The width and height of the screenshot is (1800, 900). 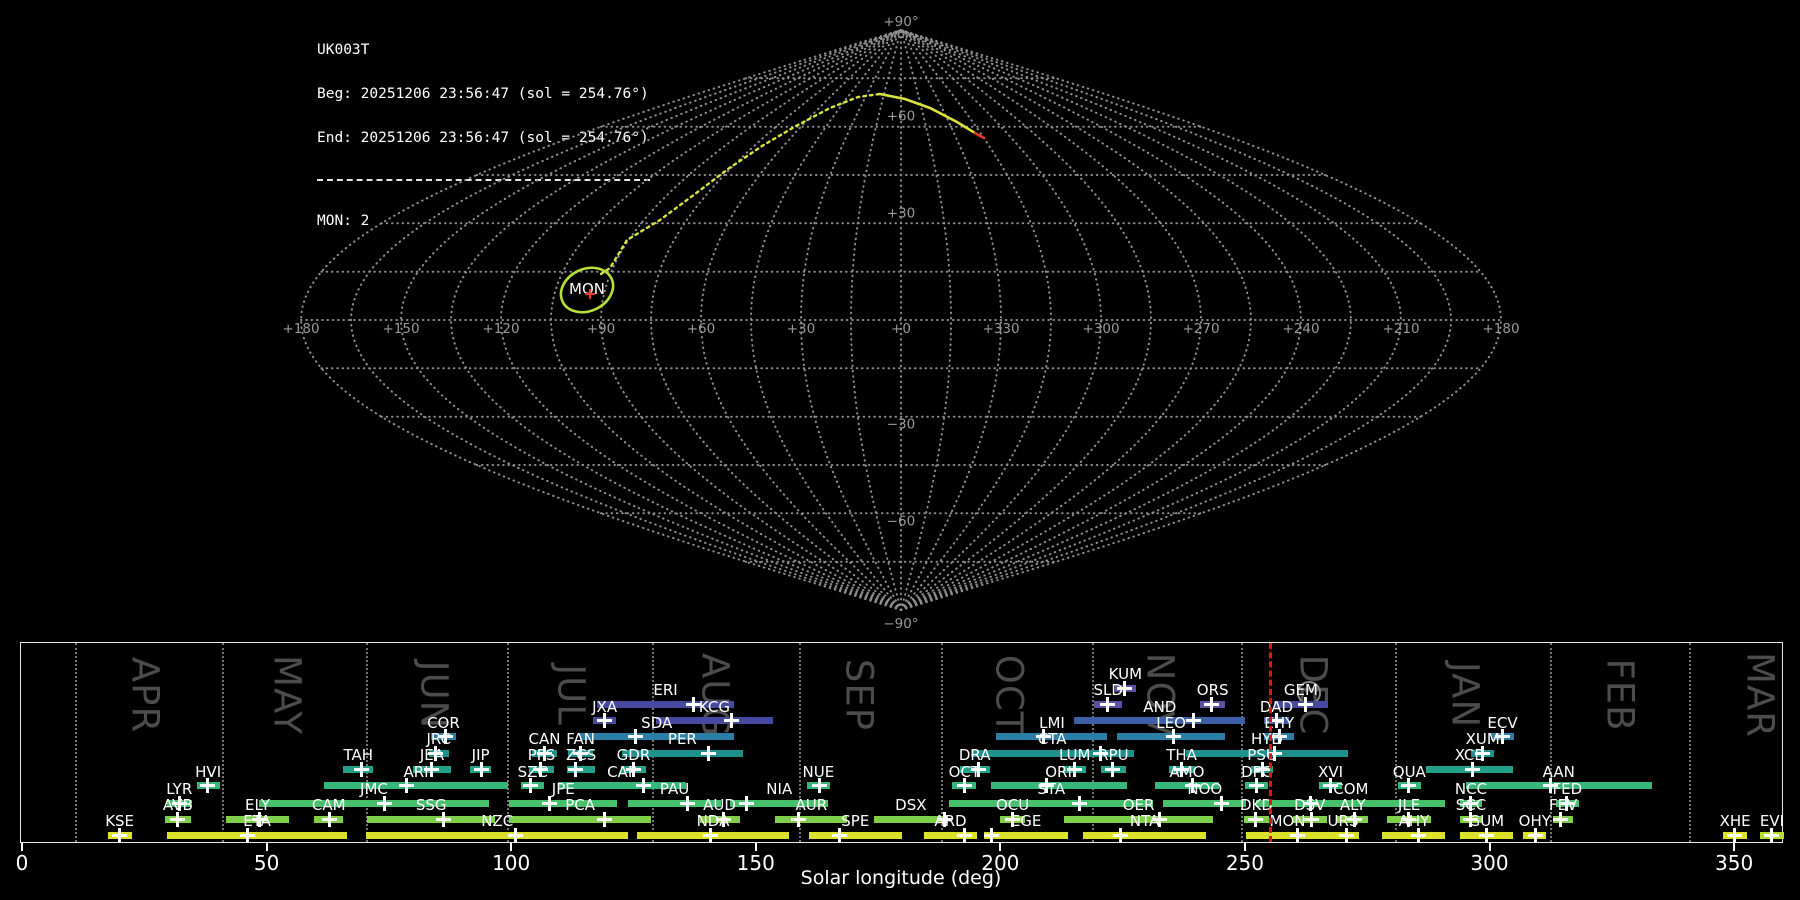 What do you see at coordinates (432, 755) in the screenshot?
I see `shower-label-jea: JEA` at bounding box center [432, 755].